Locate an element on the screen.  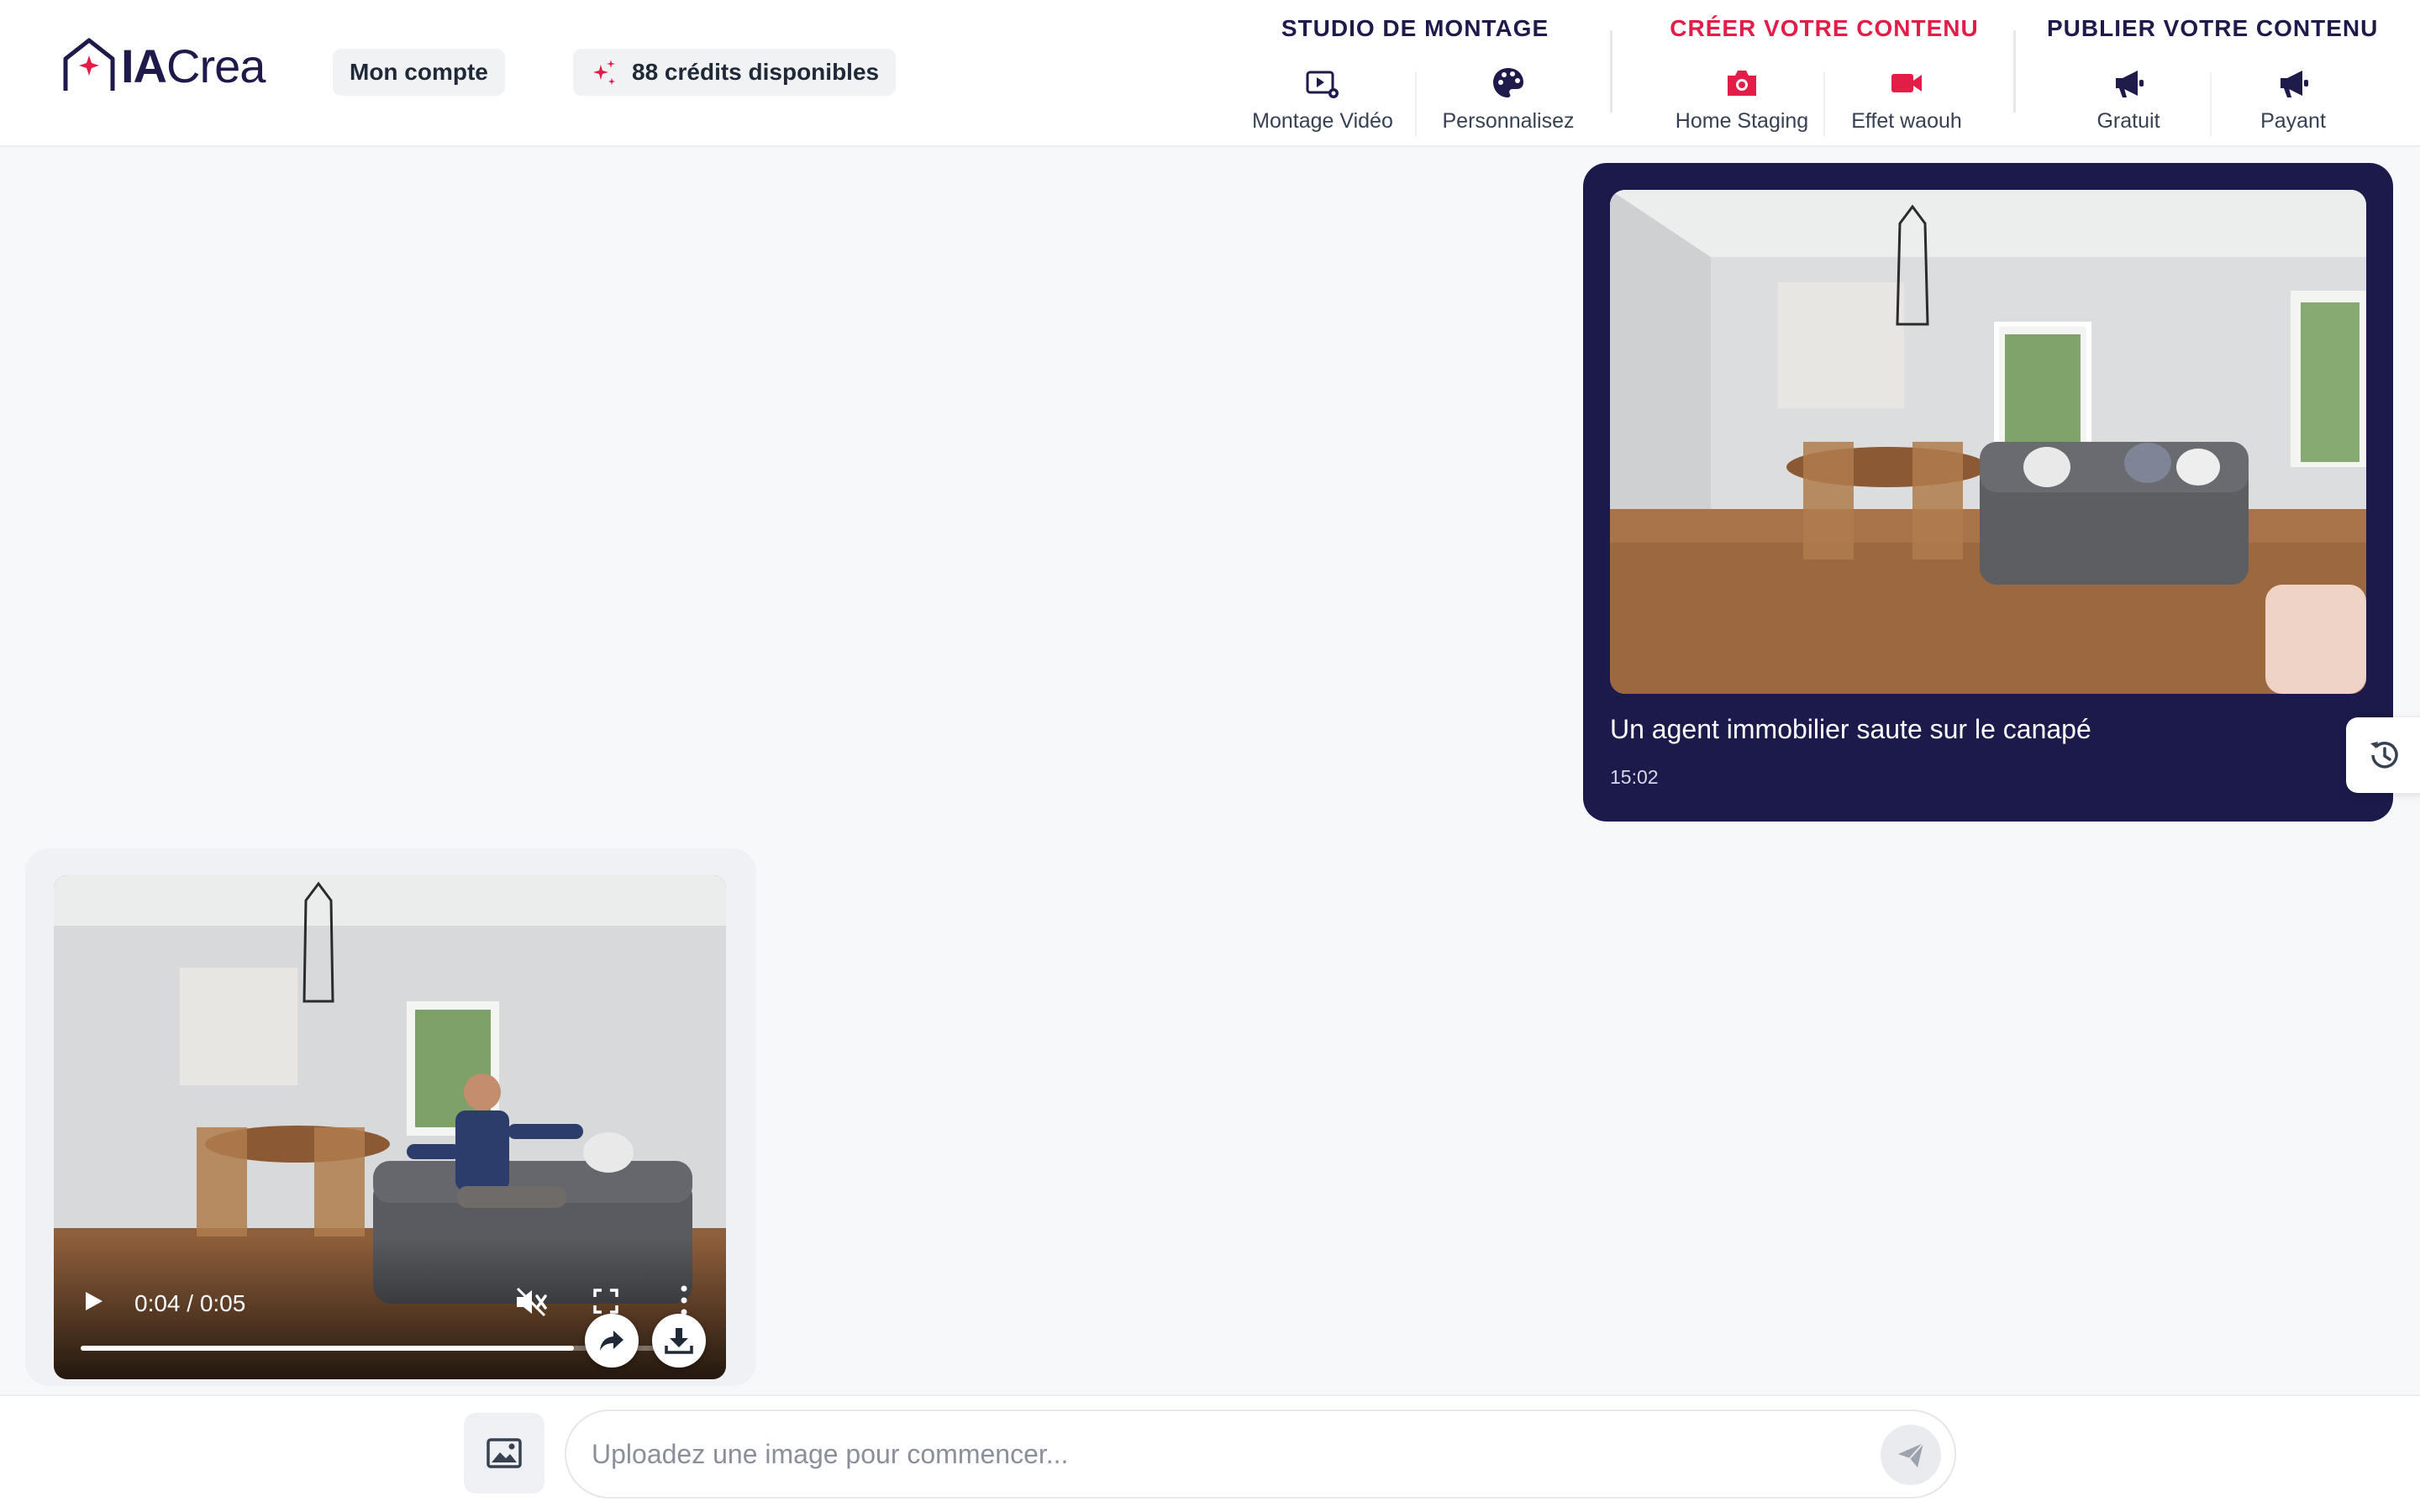
download-icon is located at coordinates (679, 1341).